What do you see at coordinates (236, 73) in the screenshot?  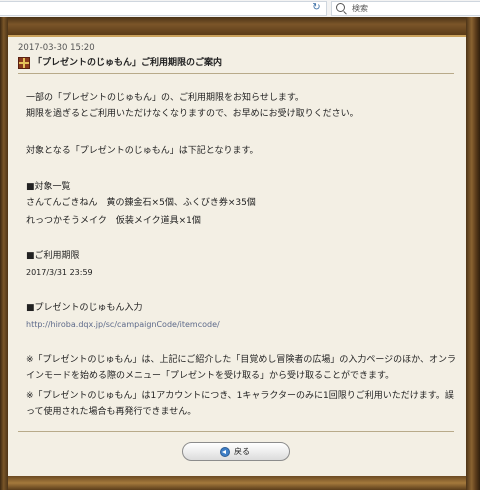 I see `title-divider` at bounding box center [236, 73].